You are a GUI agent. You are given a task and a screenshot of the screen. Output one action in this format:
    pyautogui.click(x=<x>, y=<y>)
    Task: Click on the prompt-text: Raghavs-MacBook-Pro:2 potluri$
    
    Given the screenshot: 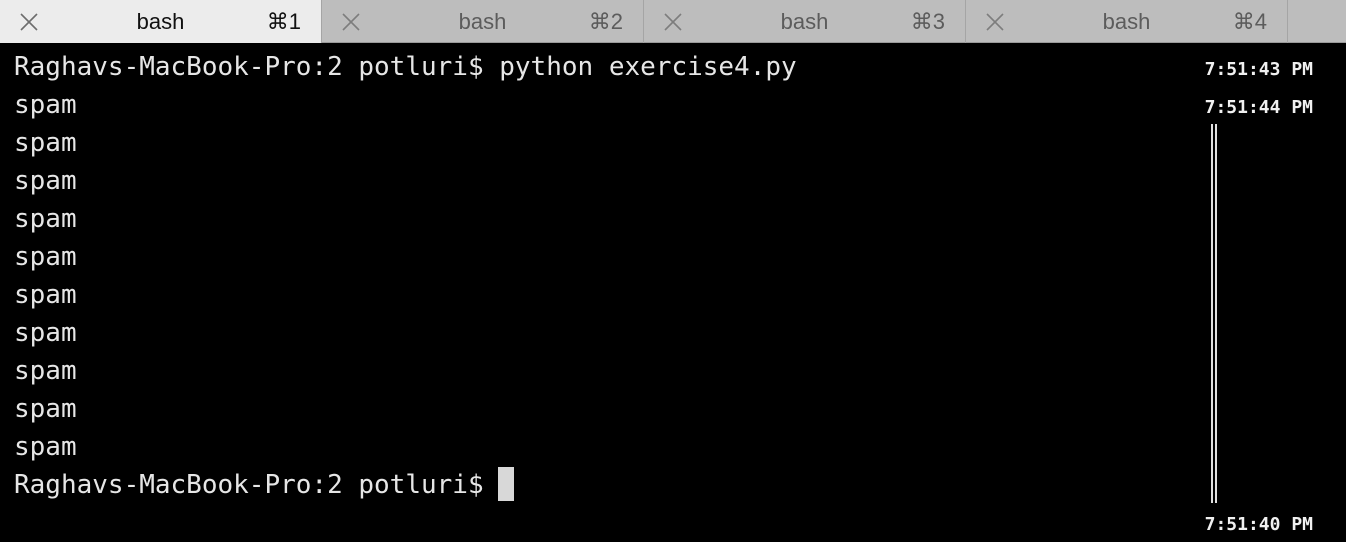 What is the action you would take?
    pyautogui.click(x=249, y=485)
    